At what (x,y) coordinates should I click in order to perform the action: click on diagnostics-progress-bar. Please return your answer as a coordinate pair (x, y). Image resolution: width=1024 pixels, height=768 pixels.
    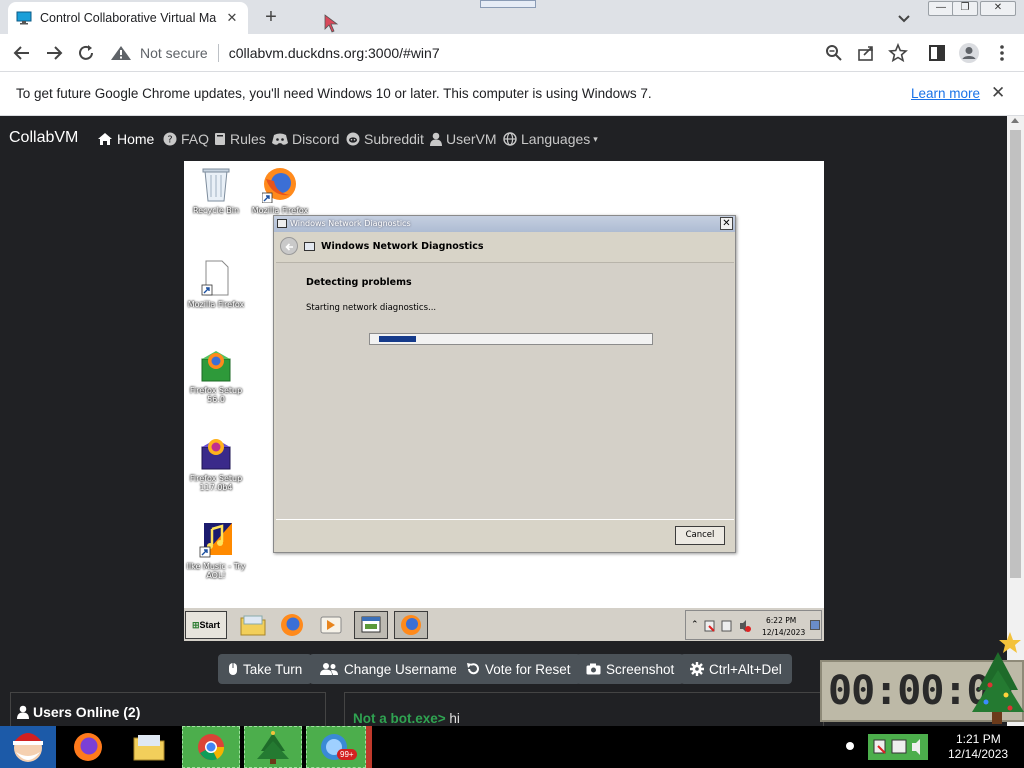
    Looking at the image, I should click on (511, 339).